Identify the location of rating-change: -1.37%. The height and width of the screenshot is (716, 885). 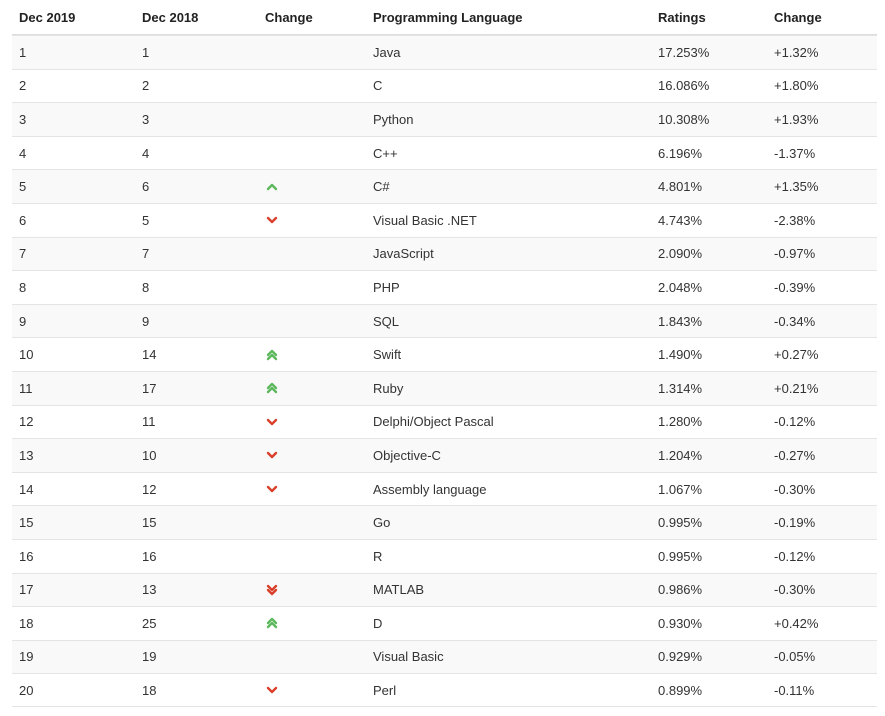
(795, 153).